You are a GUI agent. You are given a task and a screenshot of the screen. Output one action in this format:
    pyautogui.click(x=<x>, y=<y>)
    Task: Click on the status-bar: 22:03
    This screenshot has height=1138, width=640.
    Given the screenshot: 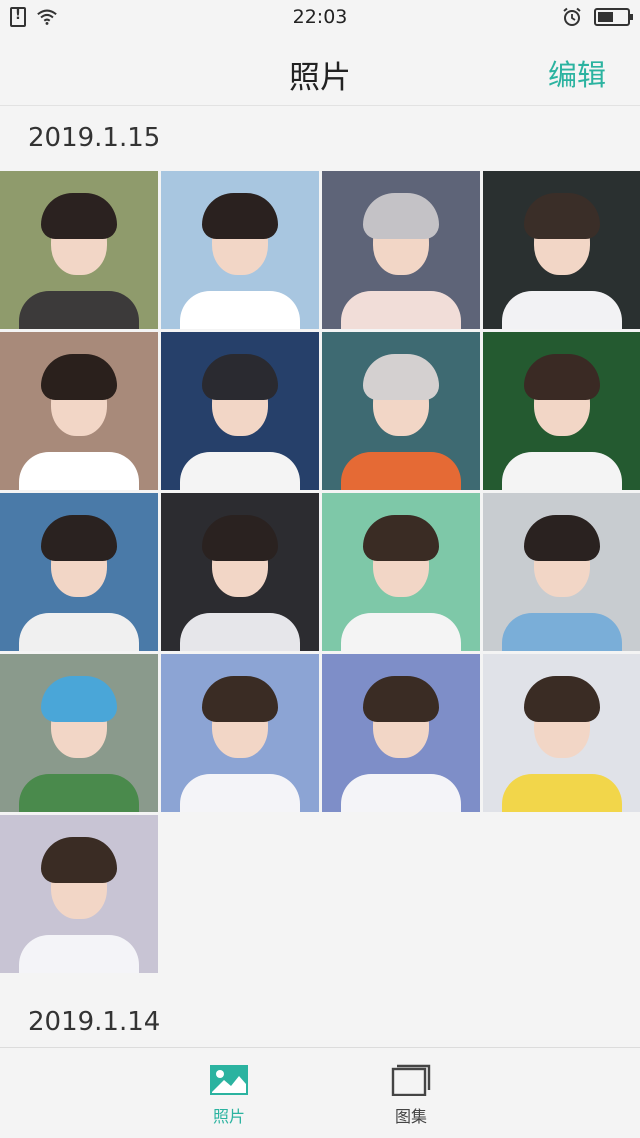 What is the action you would take?
    pyautogui.click(x=320, y=18)
    